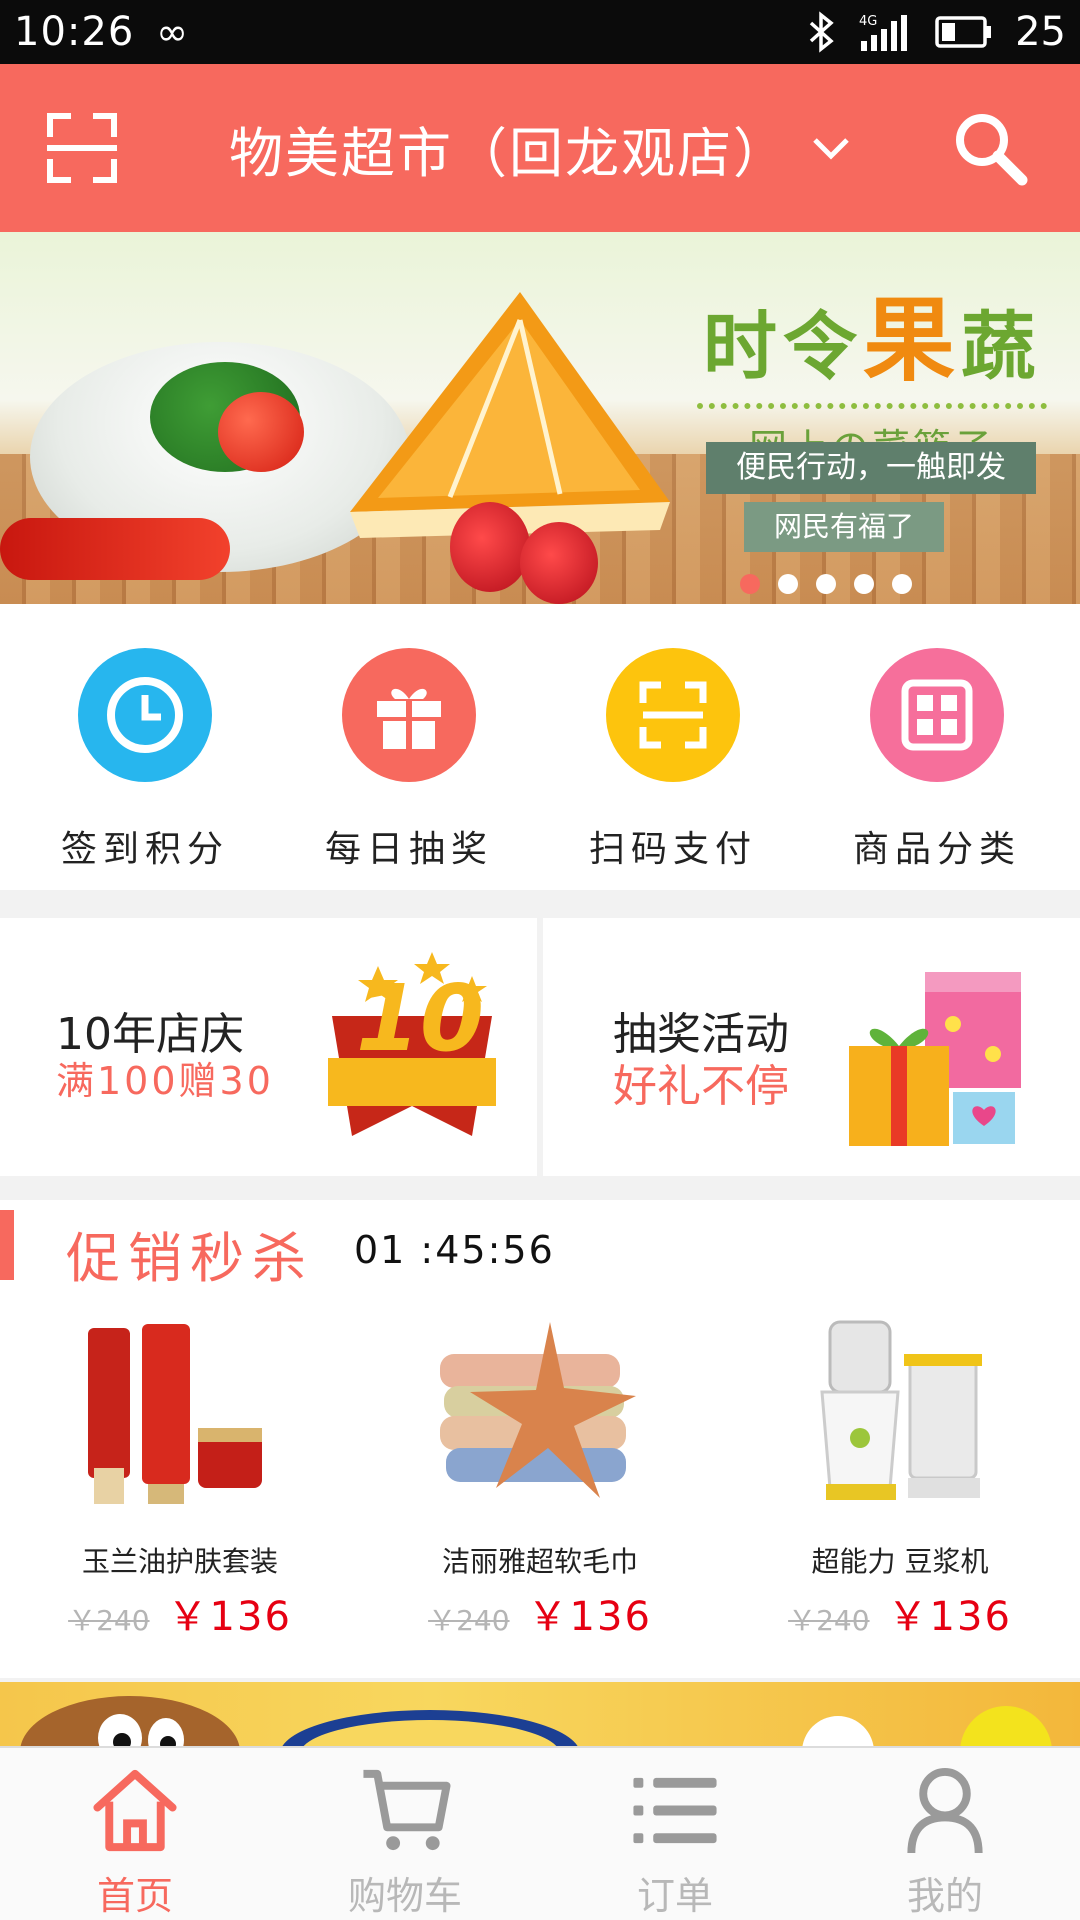 The width and height of the screenshot is (1080, 1920). I want to click on search-button, so click(990, 148).